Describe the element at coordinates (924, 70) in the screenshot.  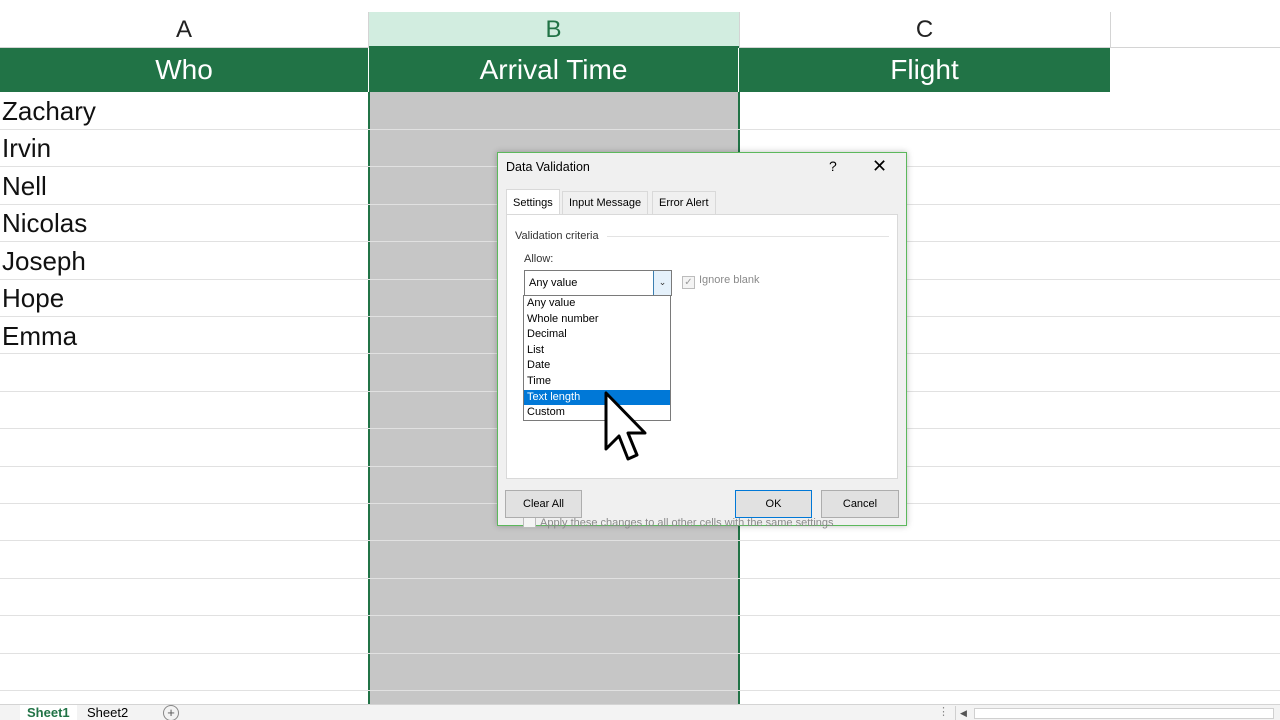
I see `header-cell-flight: Flight` at that location.